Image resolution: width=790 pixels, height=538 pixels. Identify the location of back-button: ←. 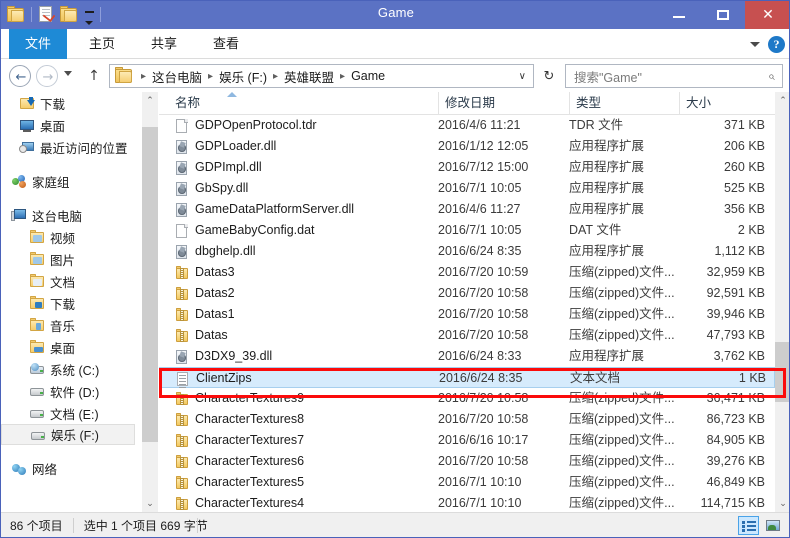
(20, 76).